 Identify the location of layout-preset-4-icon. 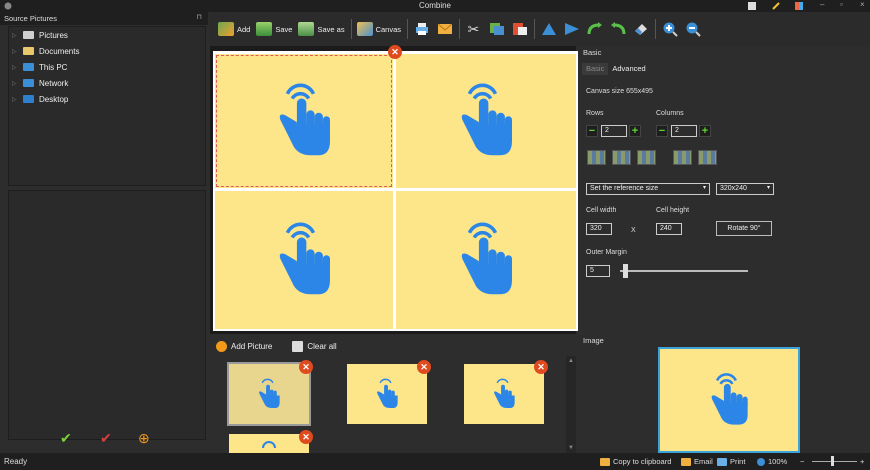
(682, 157).